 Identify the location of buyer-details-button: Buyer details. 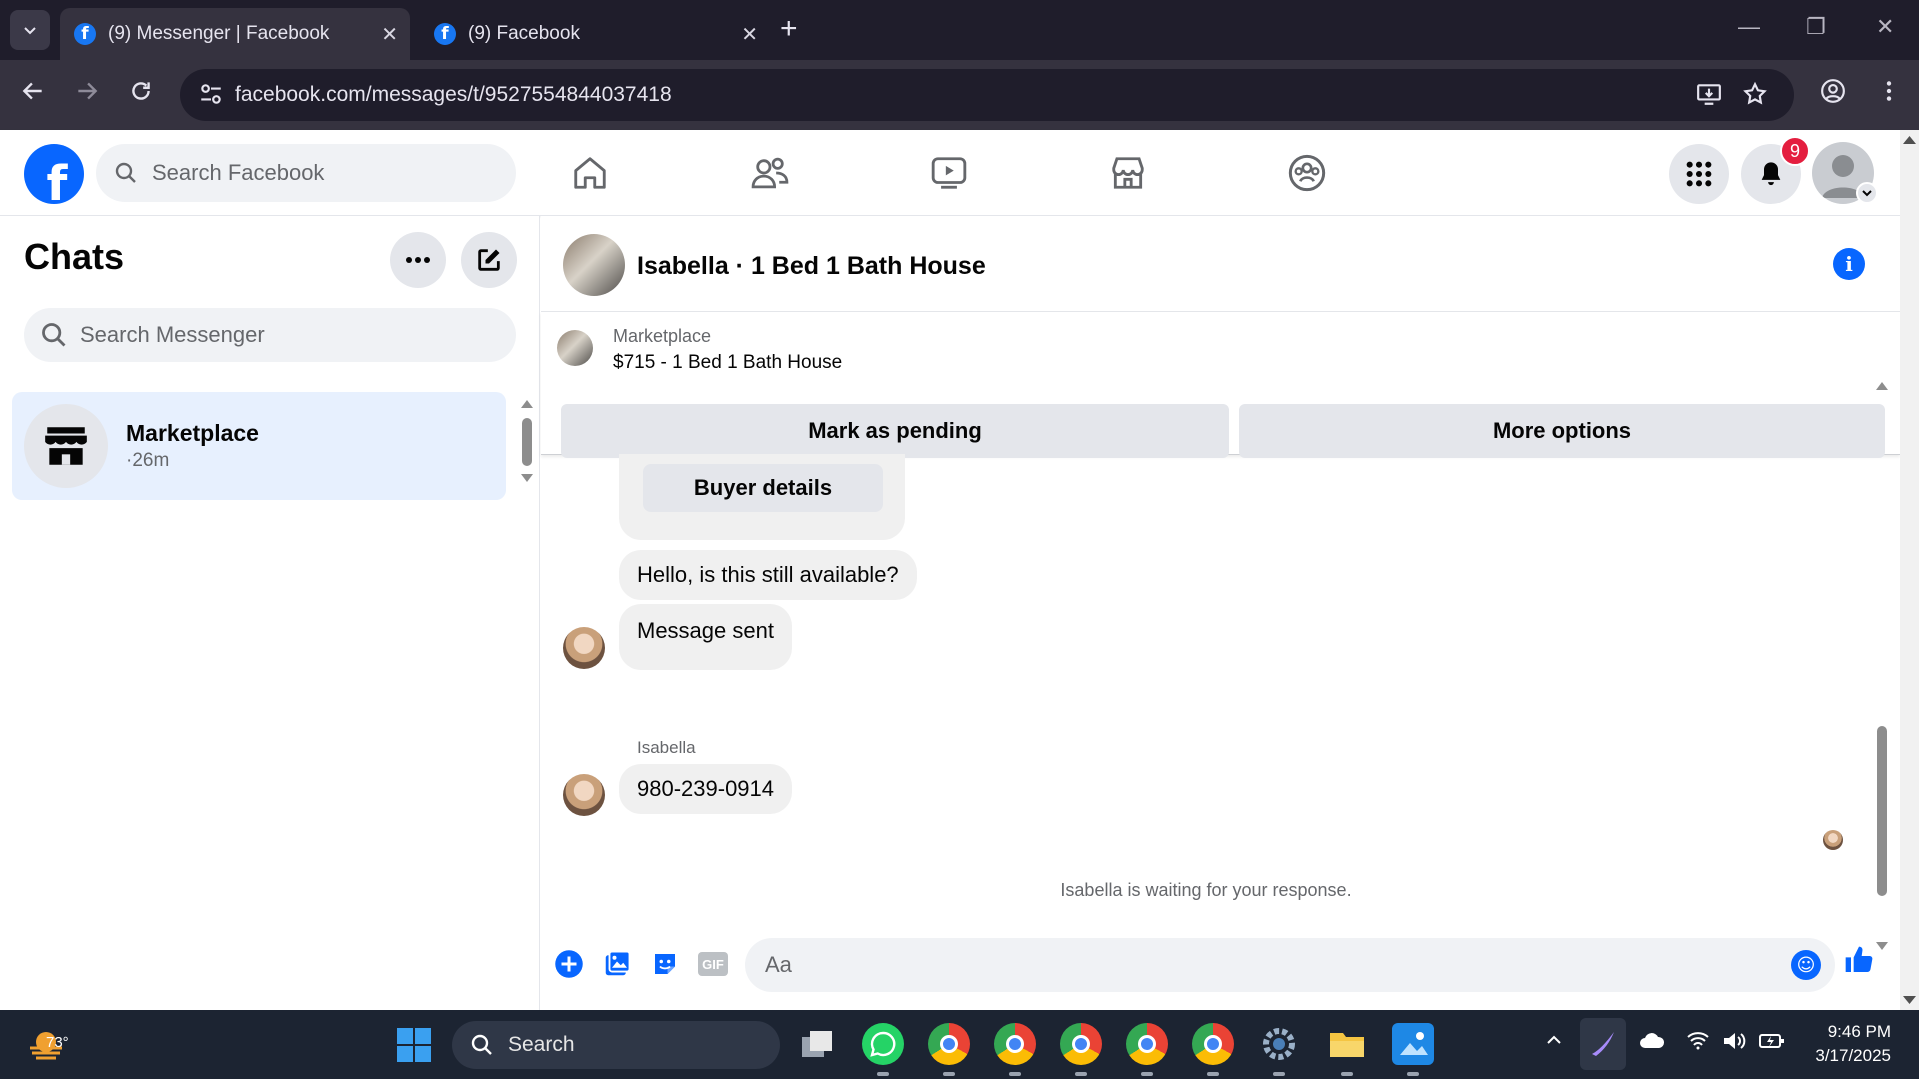
(763, 488).